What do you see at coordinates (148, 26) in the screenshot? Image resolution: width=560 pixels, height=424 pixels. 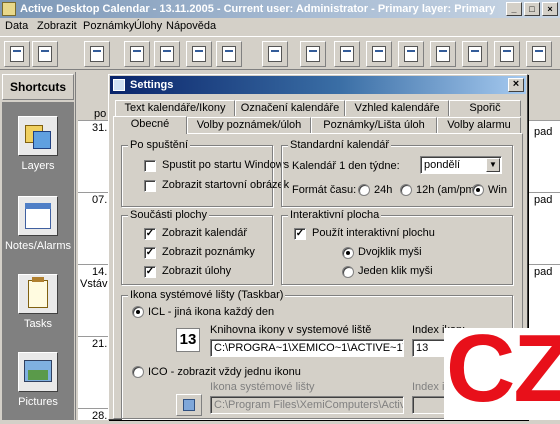 I see `menu-tasks: Úlohy` at bounding box center [148, 26].